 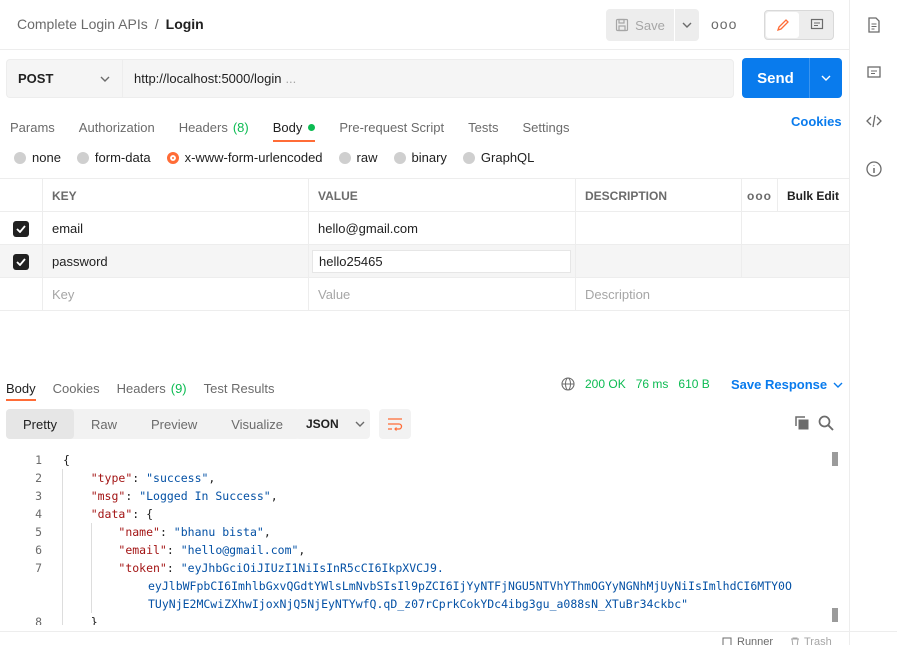 I want to click on breadcrumb: Complete Login APIs / Login, so click(x=110, y=24).